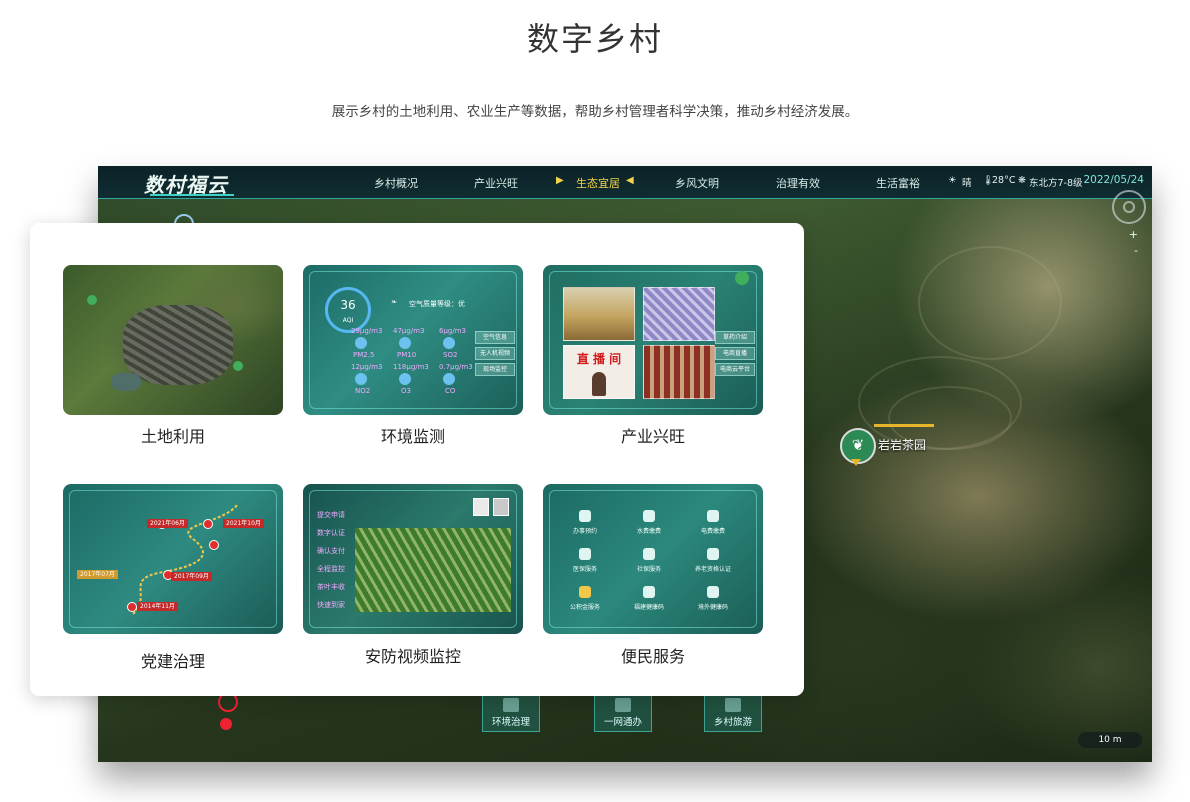 Image resolution: width=1190 pixels, height=802 pixels. What do you see at coordinates (364, 355) in the screenshot?
I see `pm25-label: PM2.5` at bounding box center [364, 355].